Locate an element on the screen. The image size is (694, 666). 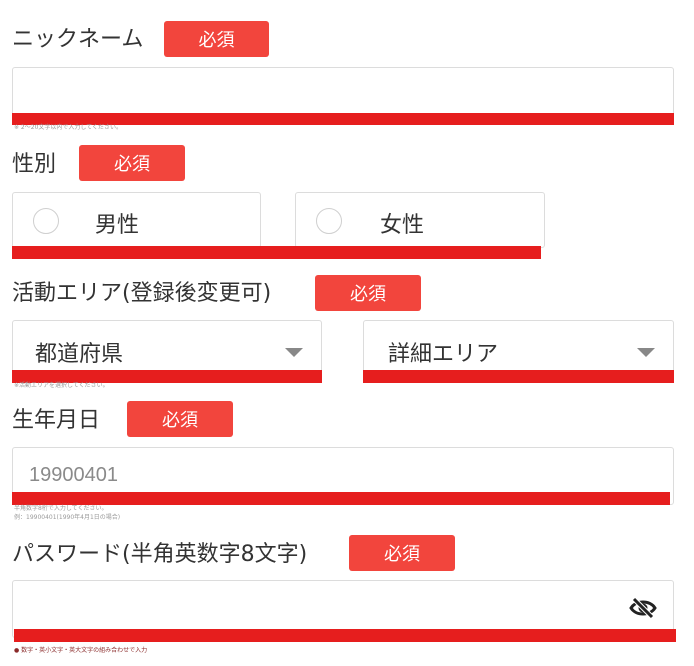
eye-off-icon is located at coordinates (643, 608).